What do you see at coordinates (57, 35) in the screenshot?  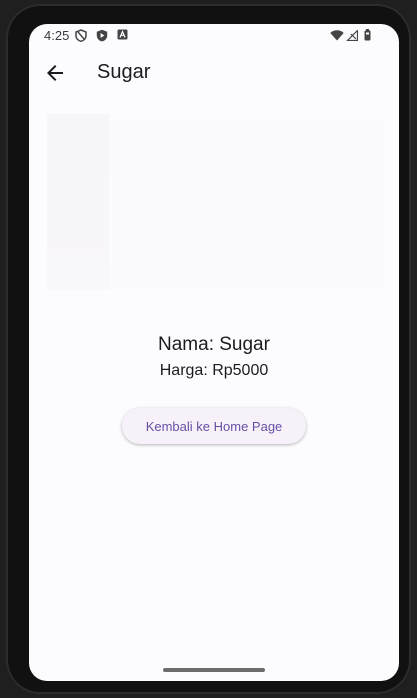 I see `status-time: 4:25` at bounding box center [57, 35].